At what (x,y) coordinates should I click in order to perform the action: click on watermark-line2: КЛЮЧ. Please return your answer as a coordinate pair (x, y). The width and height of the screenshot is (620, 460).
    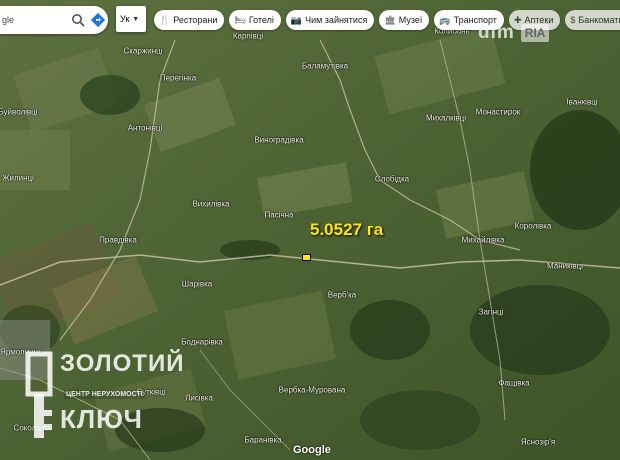
    Looking at the image, I should click on (101, 419).